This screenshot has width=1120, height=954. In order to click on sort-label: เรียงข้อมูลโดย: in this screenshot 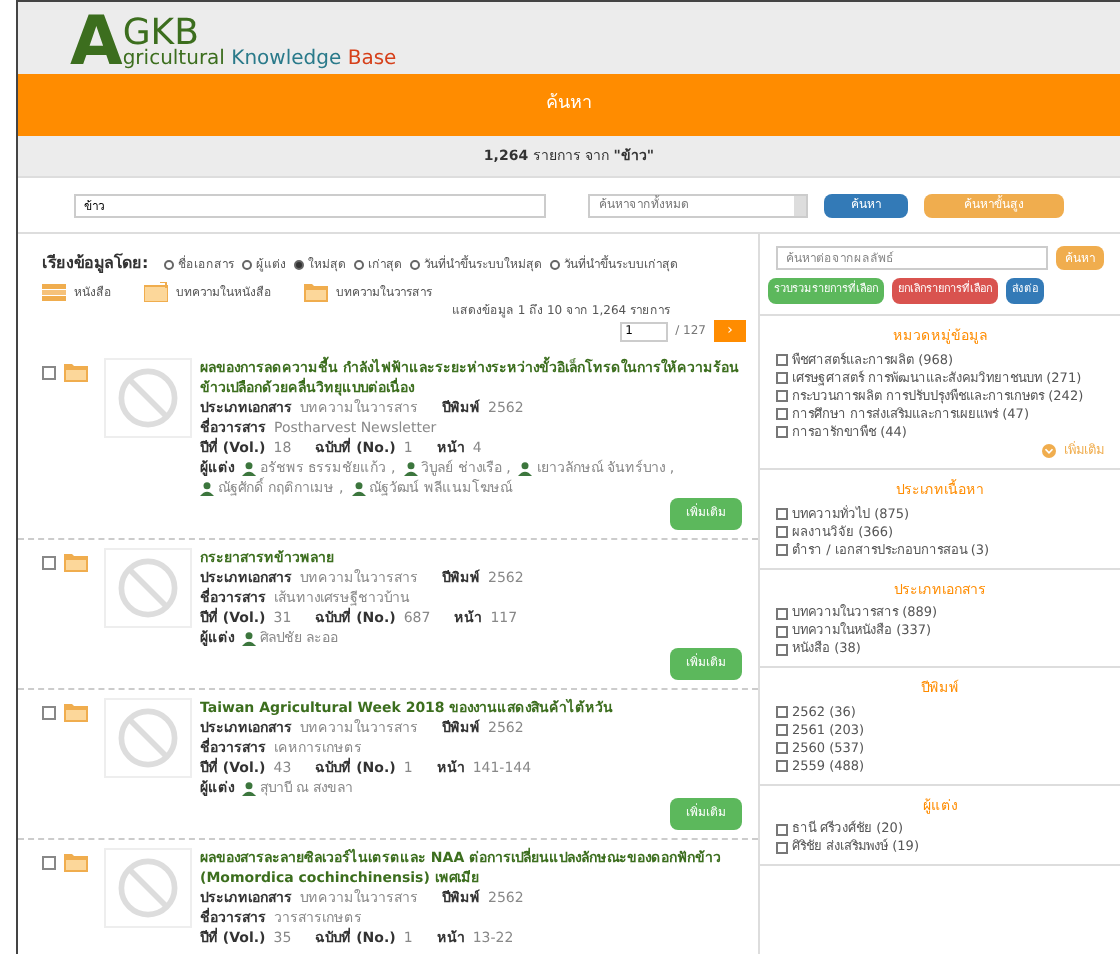, I will do `click(95, 264)`.